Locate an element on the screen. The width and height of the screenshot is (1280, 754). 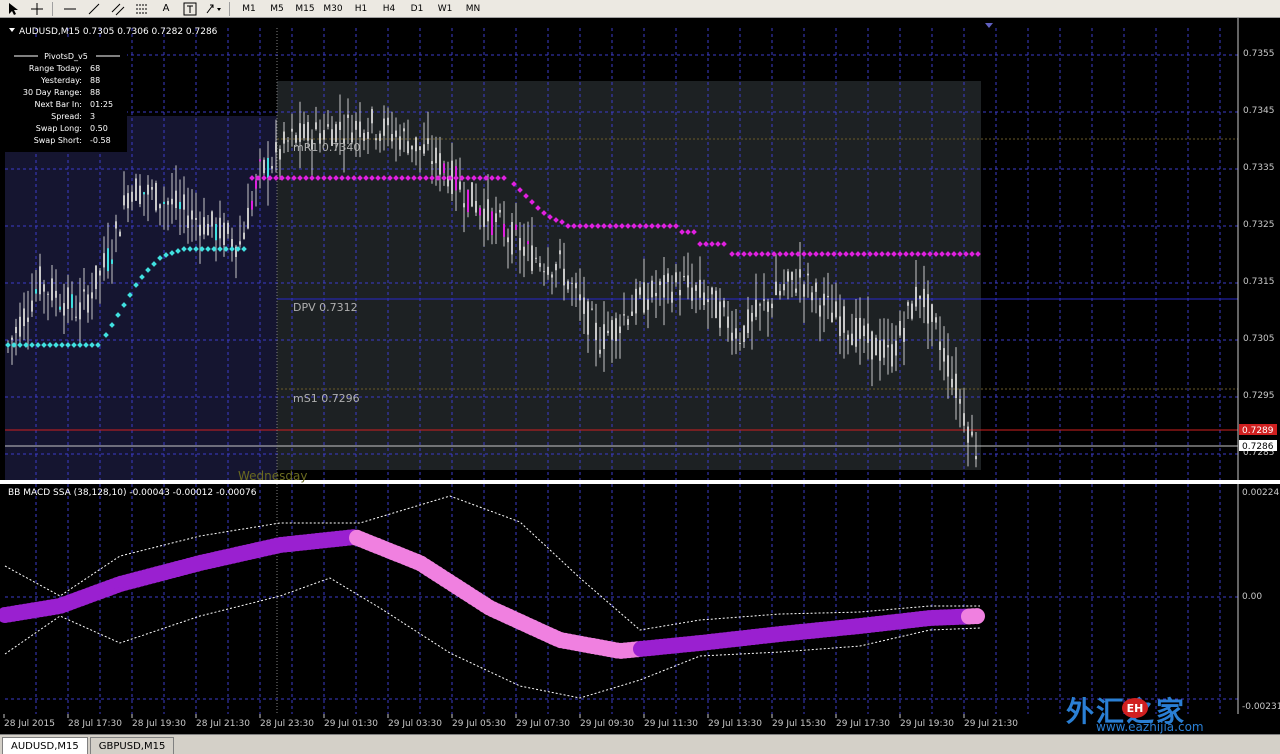
fibo-icon is located at coordinates (142, 9).